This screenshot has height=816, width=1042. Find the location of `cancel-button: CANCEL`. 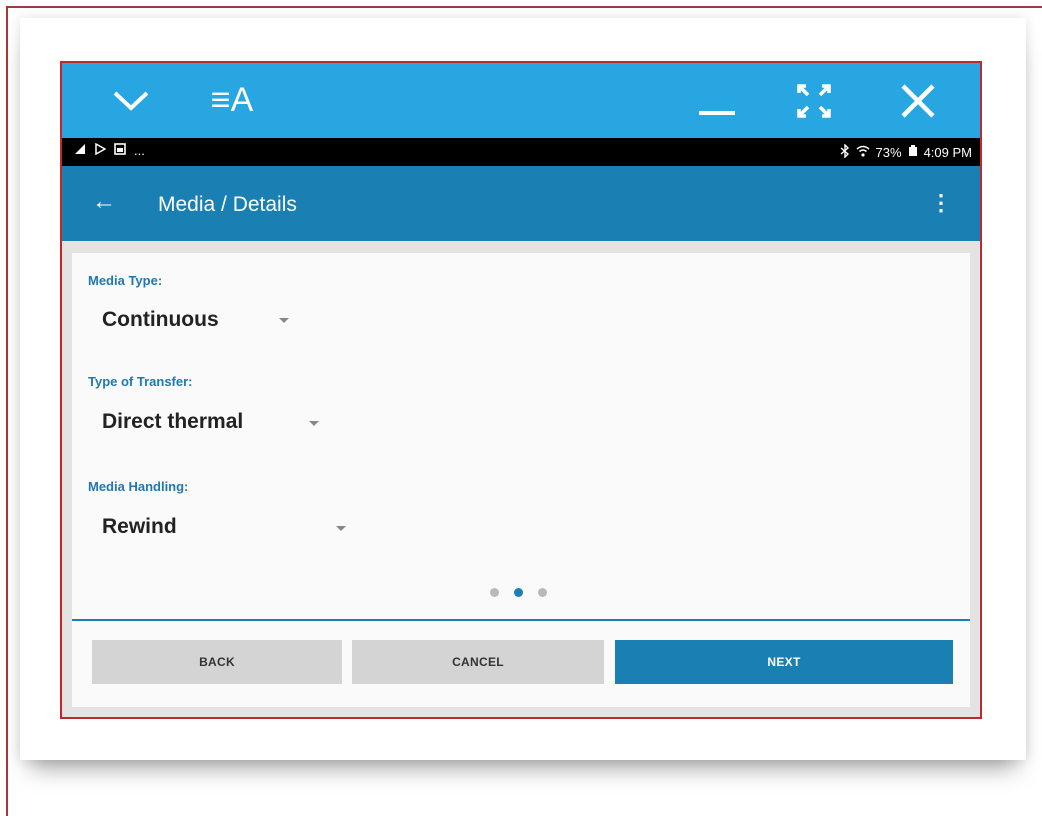

cancel-button: CANCEL is located at coordinates (478, 662).